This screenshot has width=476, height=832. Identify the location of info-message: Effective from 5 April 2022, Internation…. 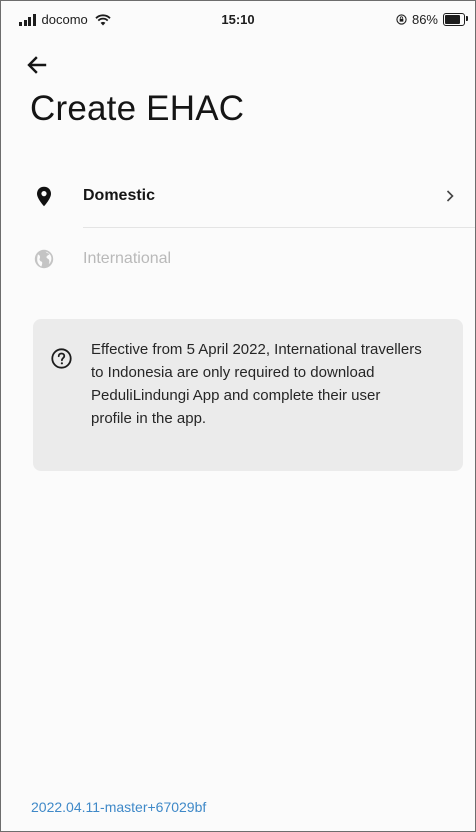
(256, 384).